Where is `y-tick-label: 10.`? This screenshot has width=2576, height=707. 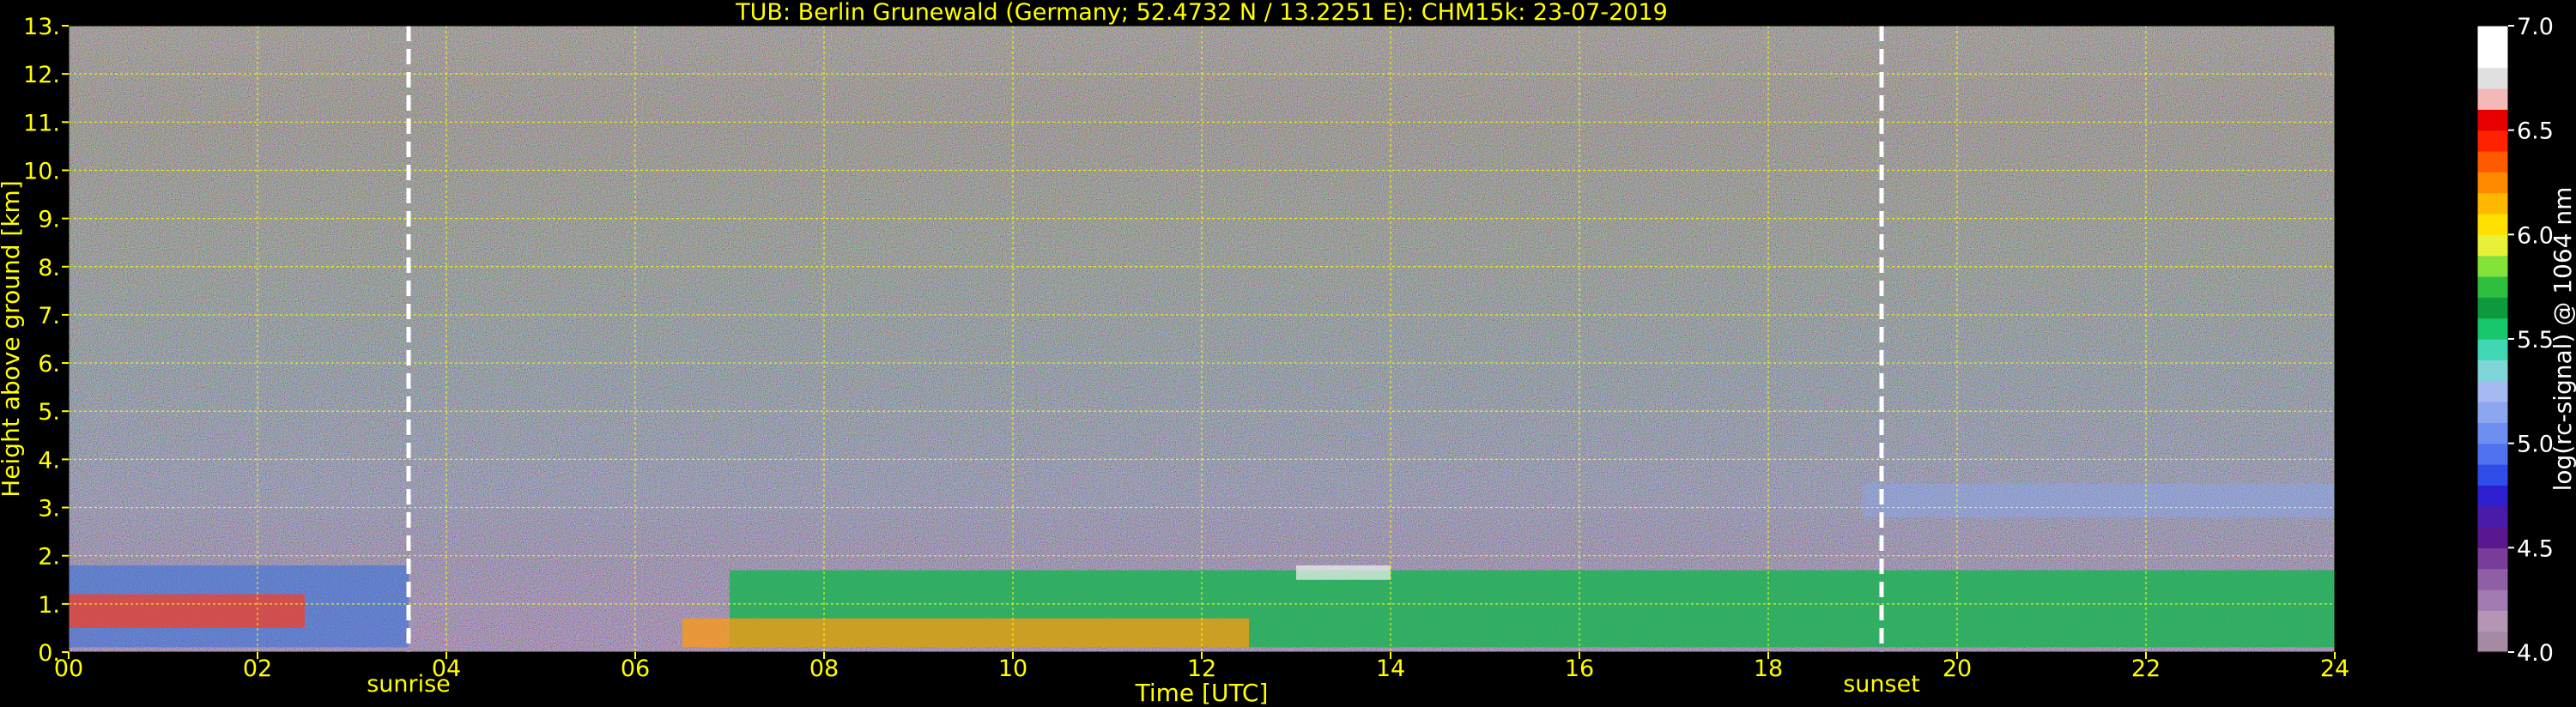 y-tick-label: 10. is located at coordinates (41, 171).